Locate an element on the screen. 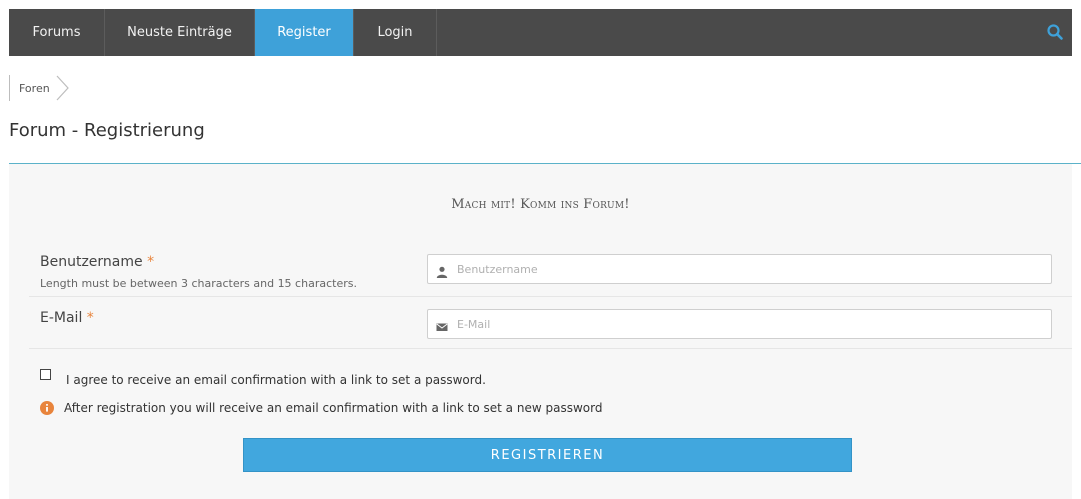 This screenshot has height=499, width=1081. nav-forums: Forums is located at coordinates (57, 32).